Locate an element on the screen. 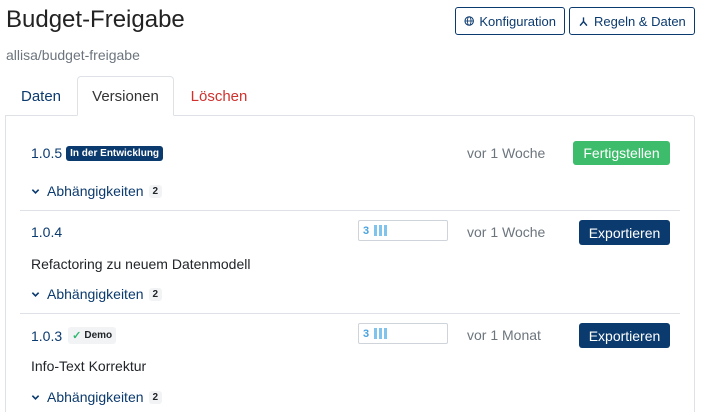 Image resolution: width=701 pixels, height=412 pixels. version-time: vor 1 Monat is located at coordinates (504, 335).